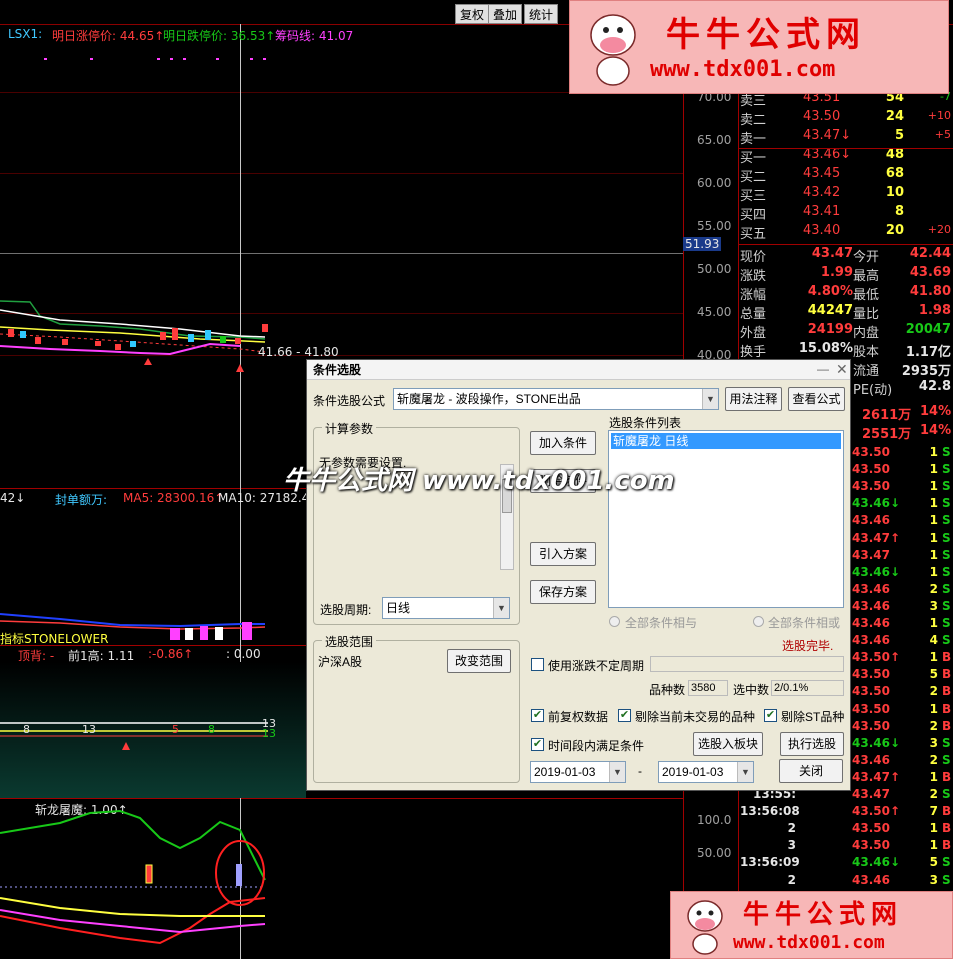 This screenshot has height=959, width=953. I want to click on close-icon: ✕, so click(842, 369).